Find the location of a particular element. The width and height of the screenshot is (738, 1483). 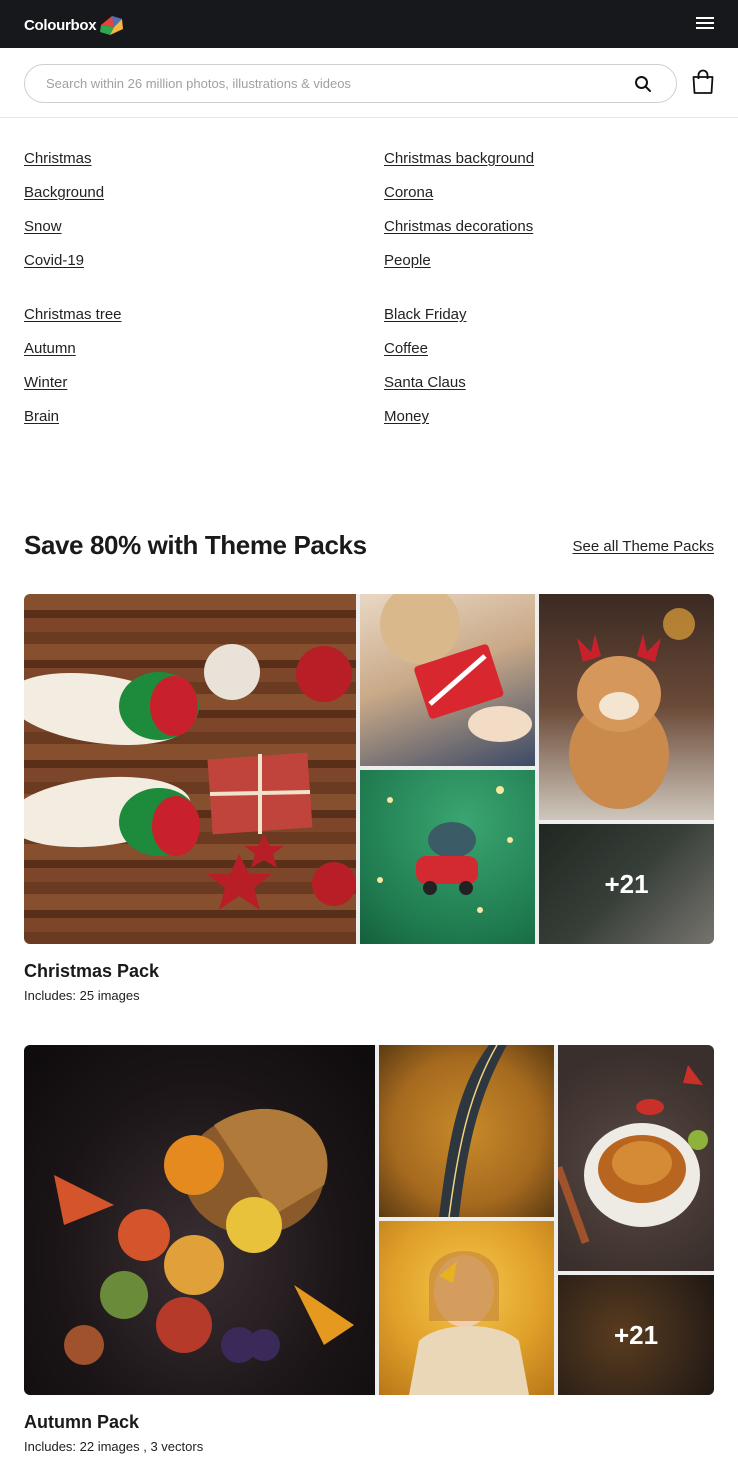

search-input is located at coordinates (331, 83).